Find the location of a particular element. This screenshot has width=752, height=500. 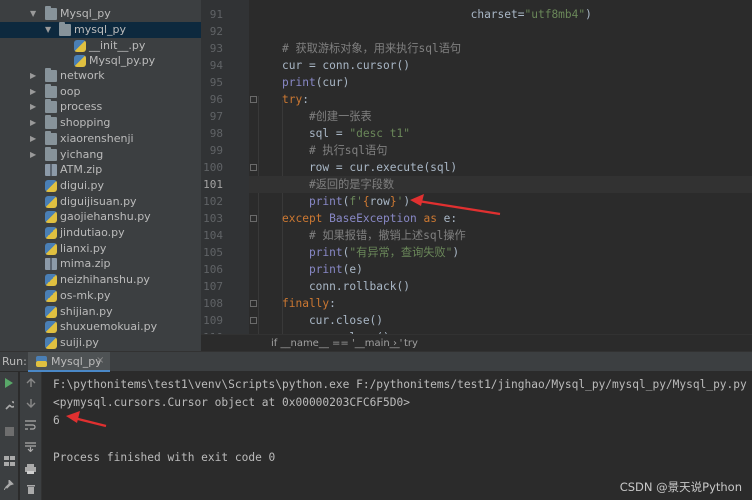

wrench-icon is located at coordinates (9, 407).